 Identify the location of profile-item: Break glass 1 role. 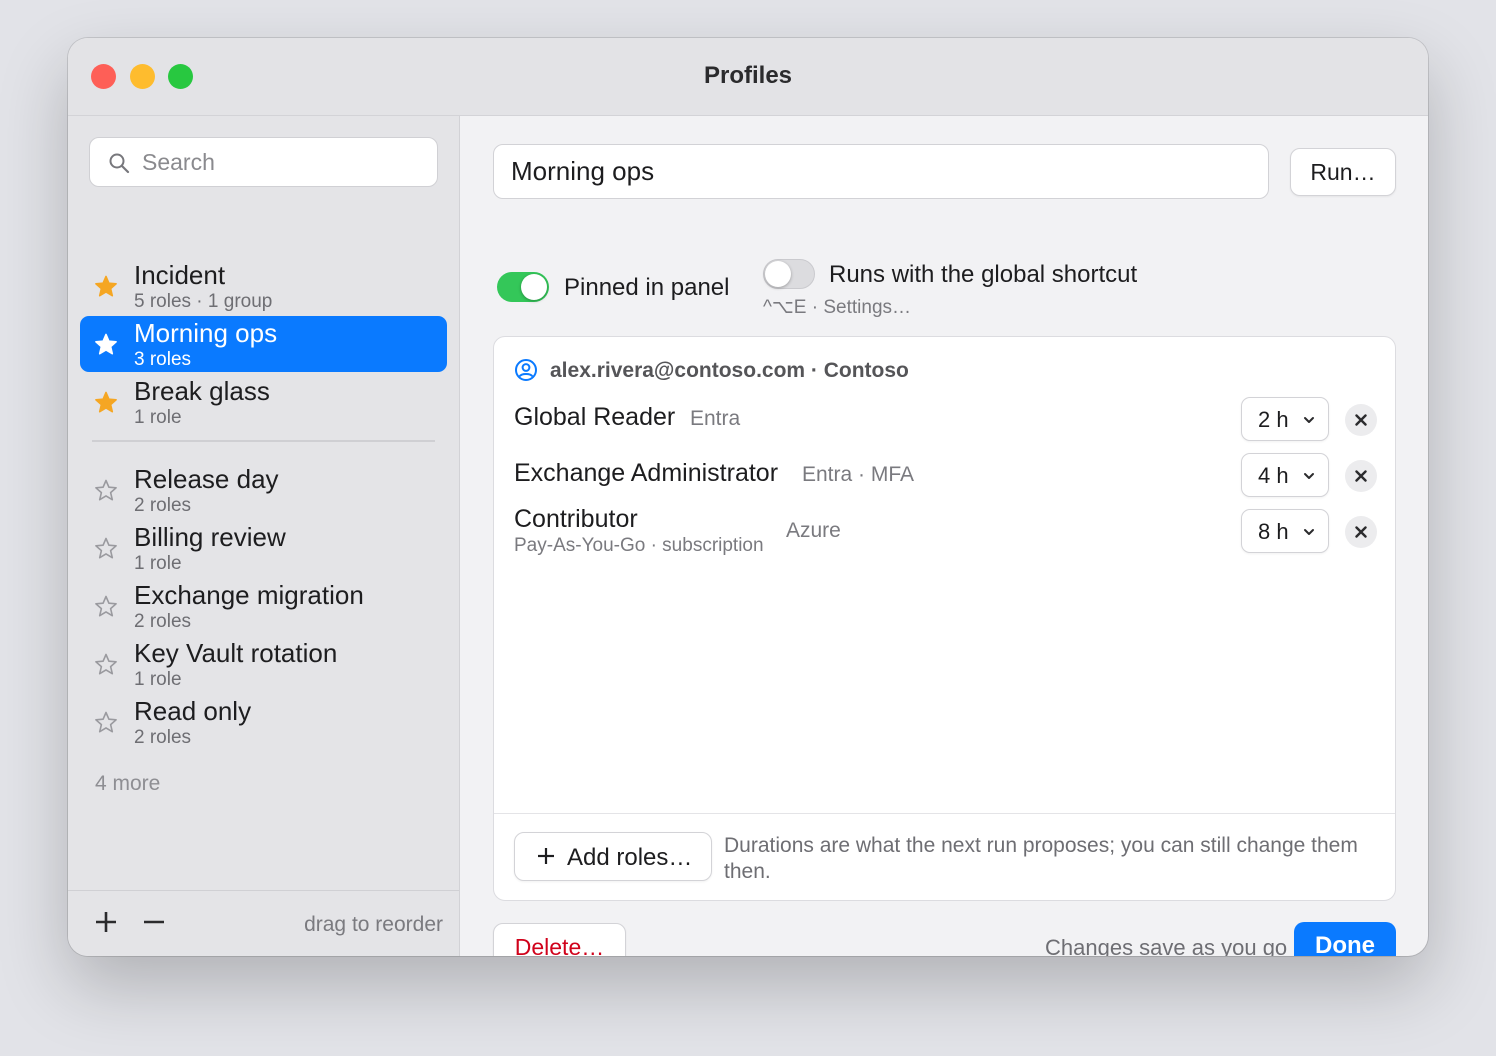
(263, 402).